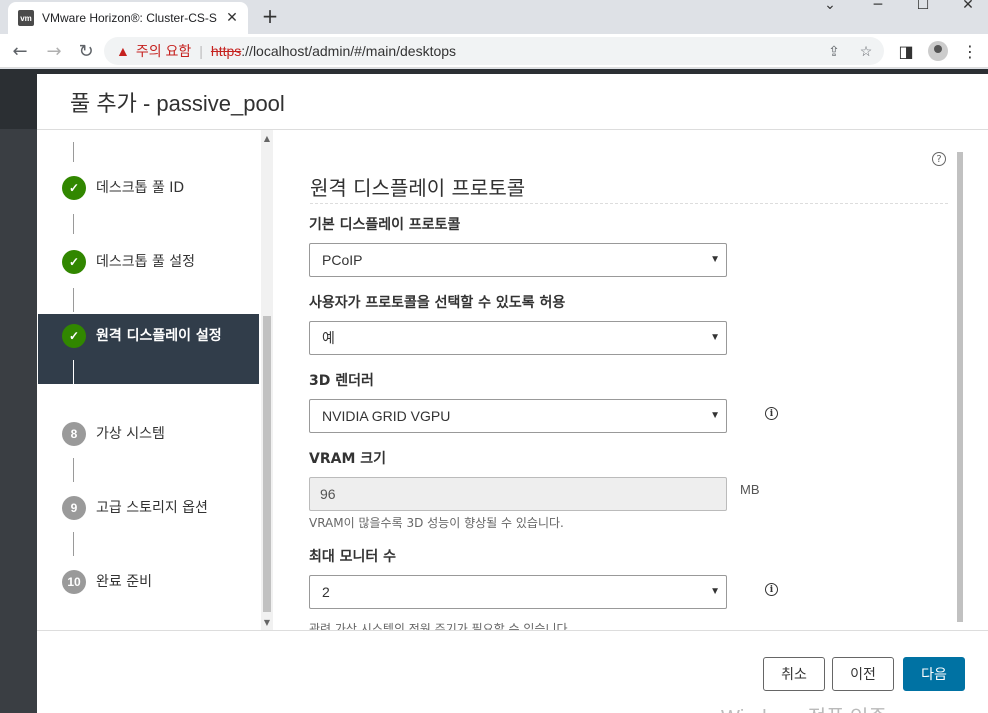 The image size is (988, 713). I want to click on default-protocol-select: PCoIP ▼, so click(518, 260).